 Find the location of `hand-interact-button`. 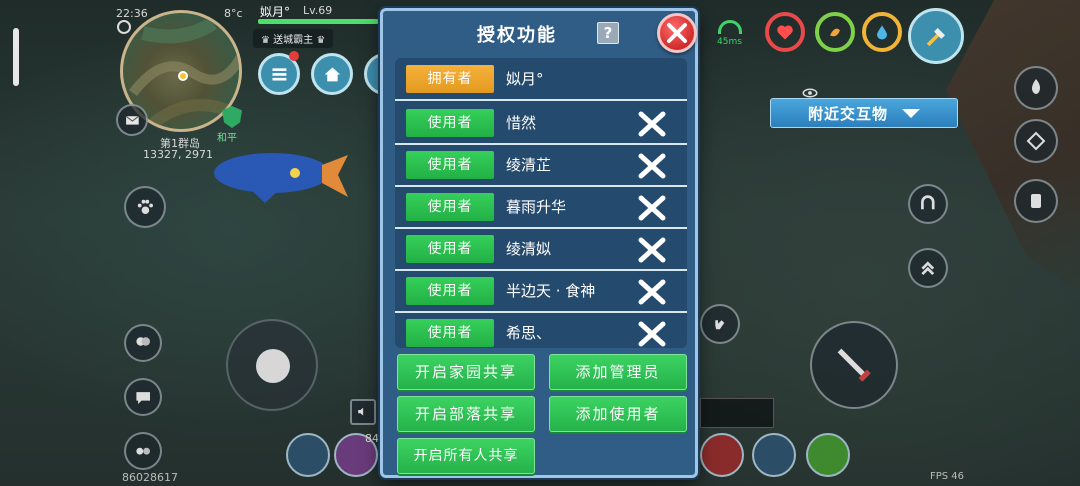

hand-interact-button is located at coordinates (720, 324).